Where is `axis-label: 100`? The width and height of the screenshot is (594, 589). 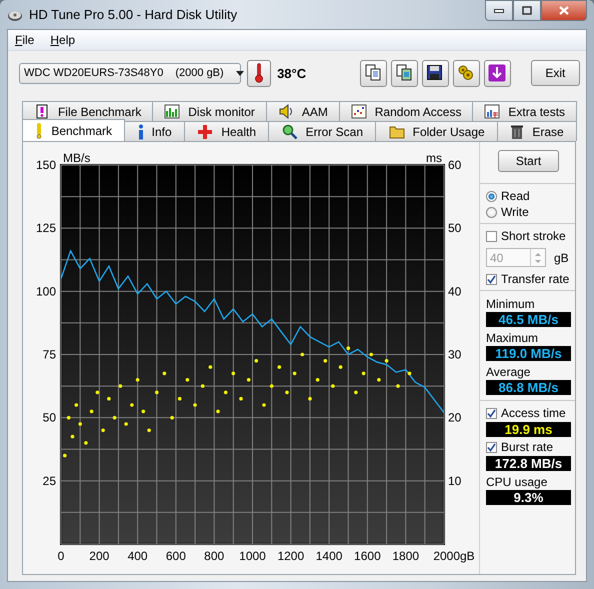
axis-label: 100 is located at coordinates (46, 291).